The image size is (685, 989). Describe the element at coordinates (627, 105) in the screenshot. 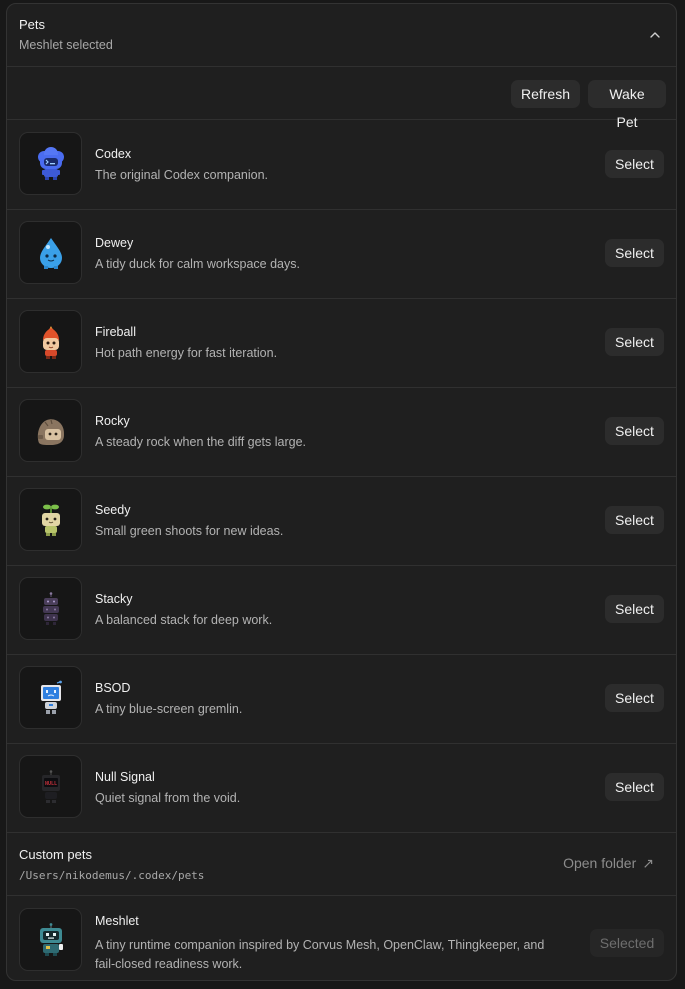

I see `wake-pet-button: Wake Pet` at that location.